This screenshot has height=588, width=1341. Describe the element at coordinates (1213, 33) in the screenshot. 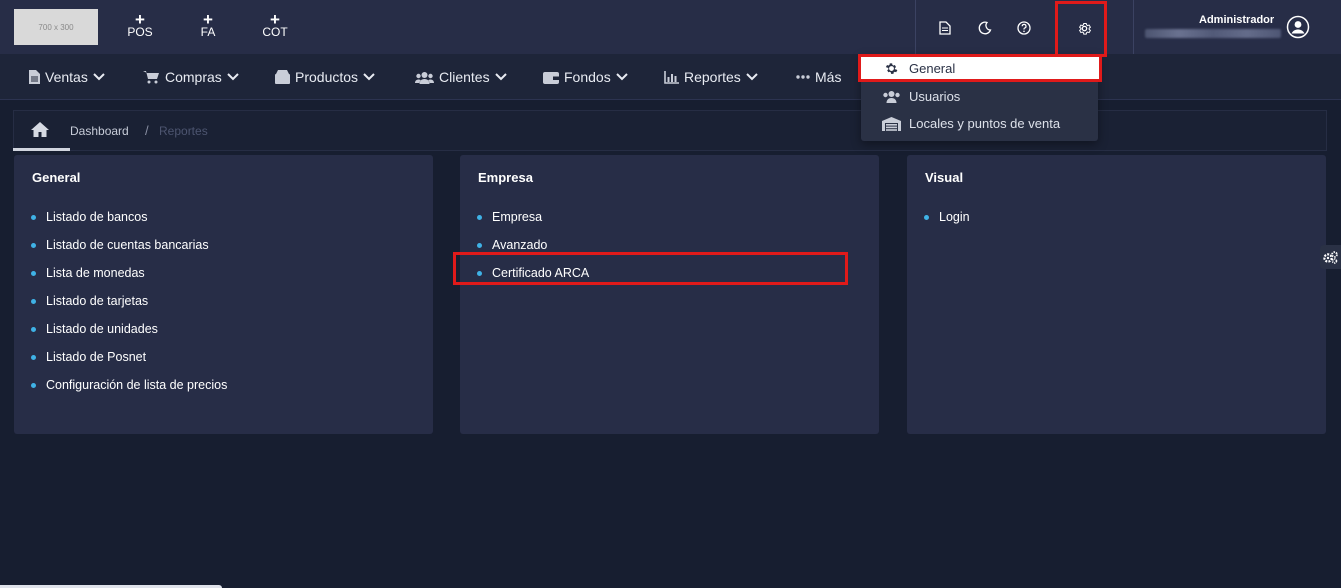

I see `user-email-blurred` at that location.